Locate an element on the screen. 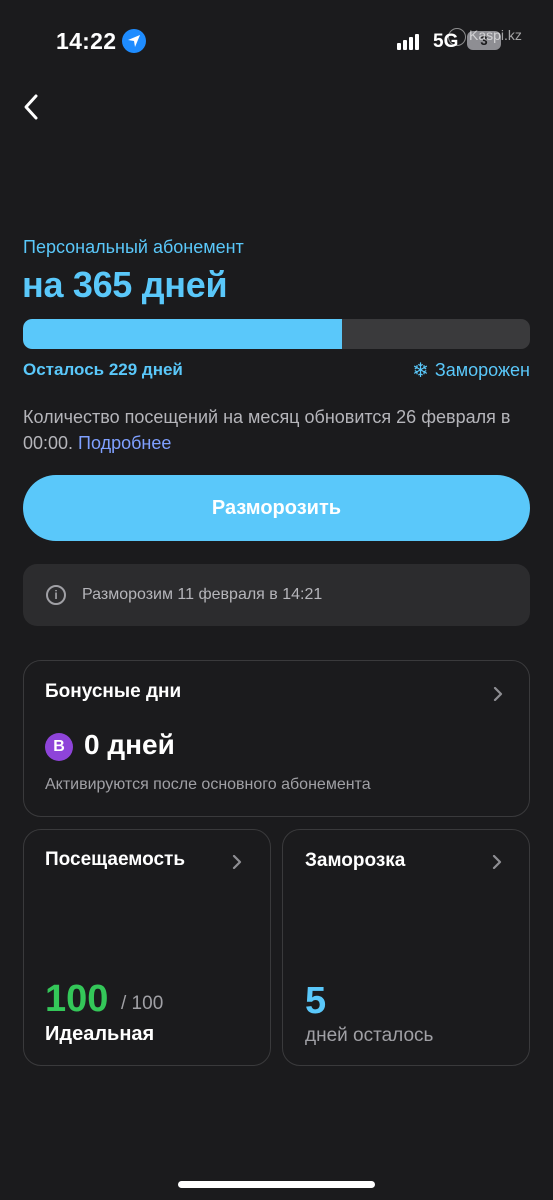 The height and width of the screenshot is (1200, 553). bonus-badge-icon: B is located at coordinates (59, 747).